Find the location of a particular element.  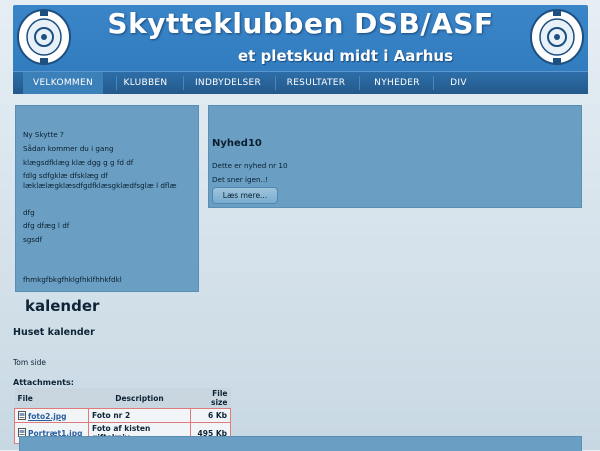

nav-item-klubben: KLUBBEN is located at coordinates (145, 83).